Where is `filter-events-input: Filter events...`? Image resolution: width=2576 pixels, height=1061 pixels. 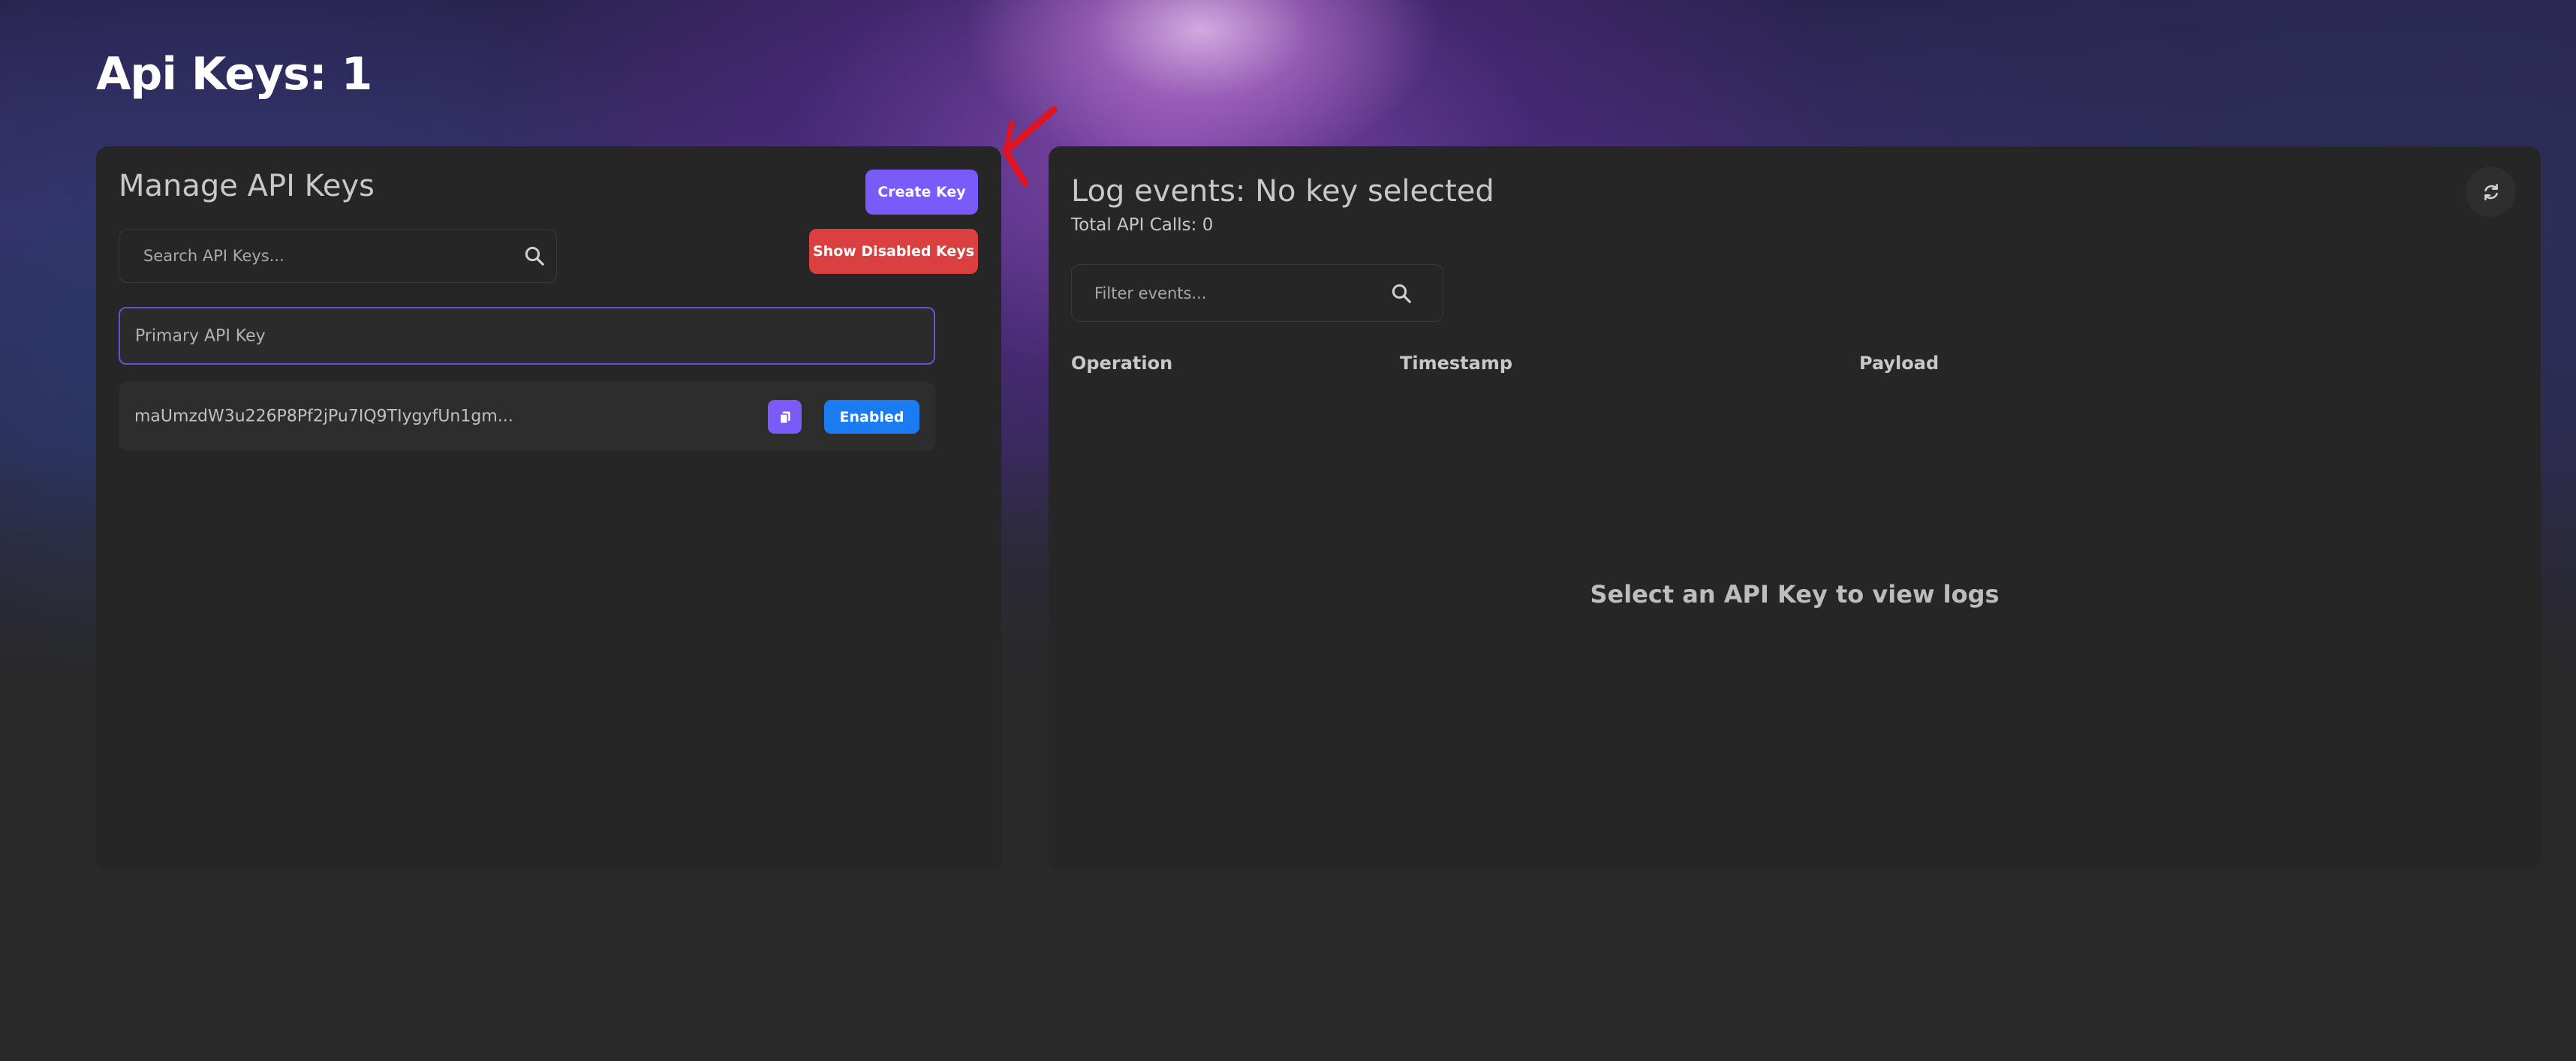
filter-events-input: Filter events... is located at coordinates (1257, 293).